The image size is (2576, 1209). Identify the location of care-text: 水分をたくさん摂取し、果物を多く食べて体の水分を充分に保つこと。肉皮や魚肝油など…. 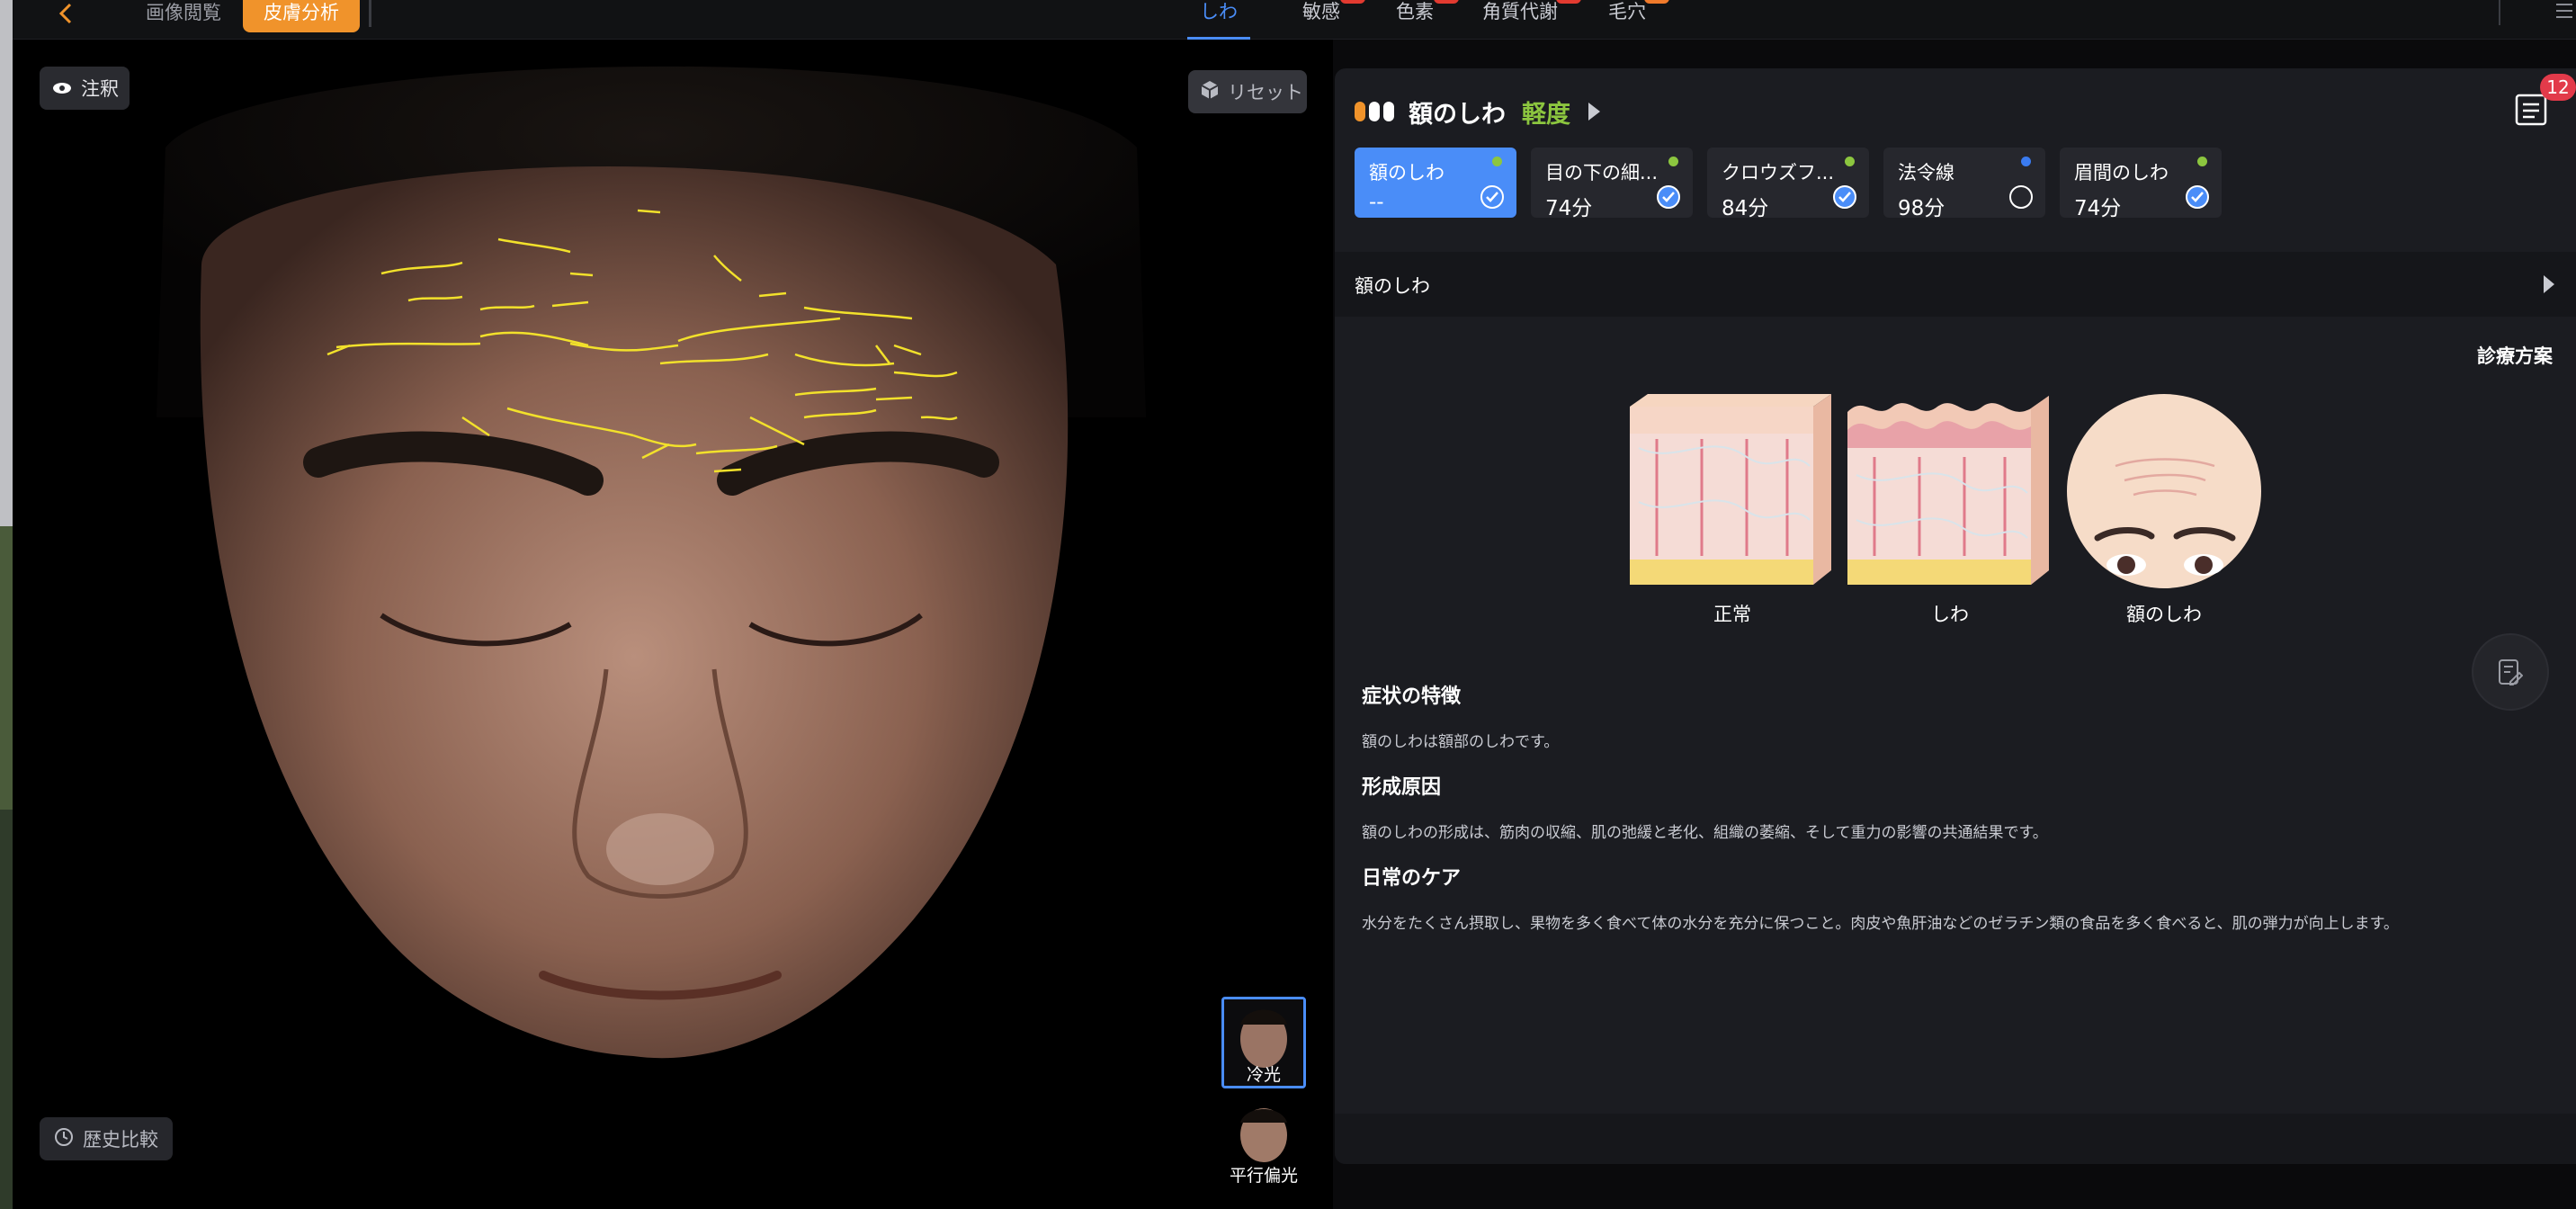
(1880, 924).